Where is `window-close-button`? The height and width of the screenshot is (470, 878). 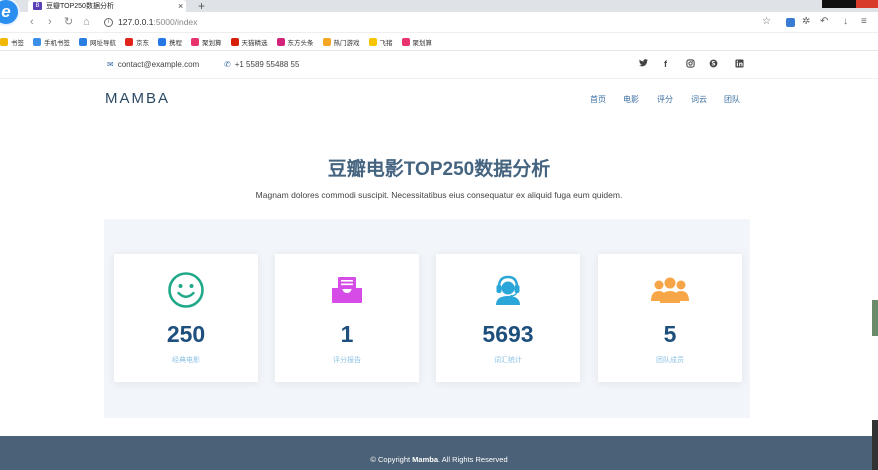 window-close-button is located at coordinates (867, 4).